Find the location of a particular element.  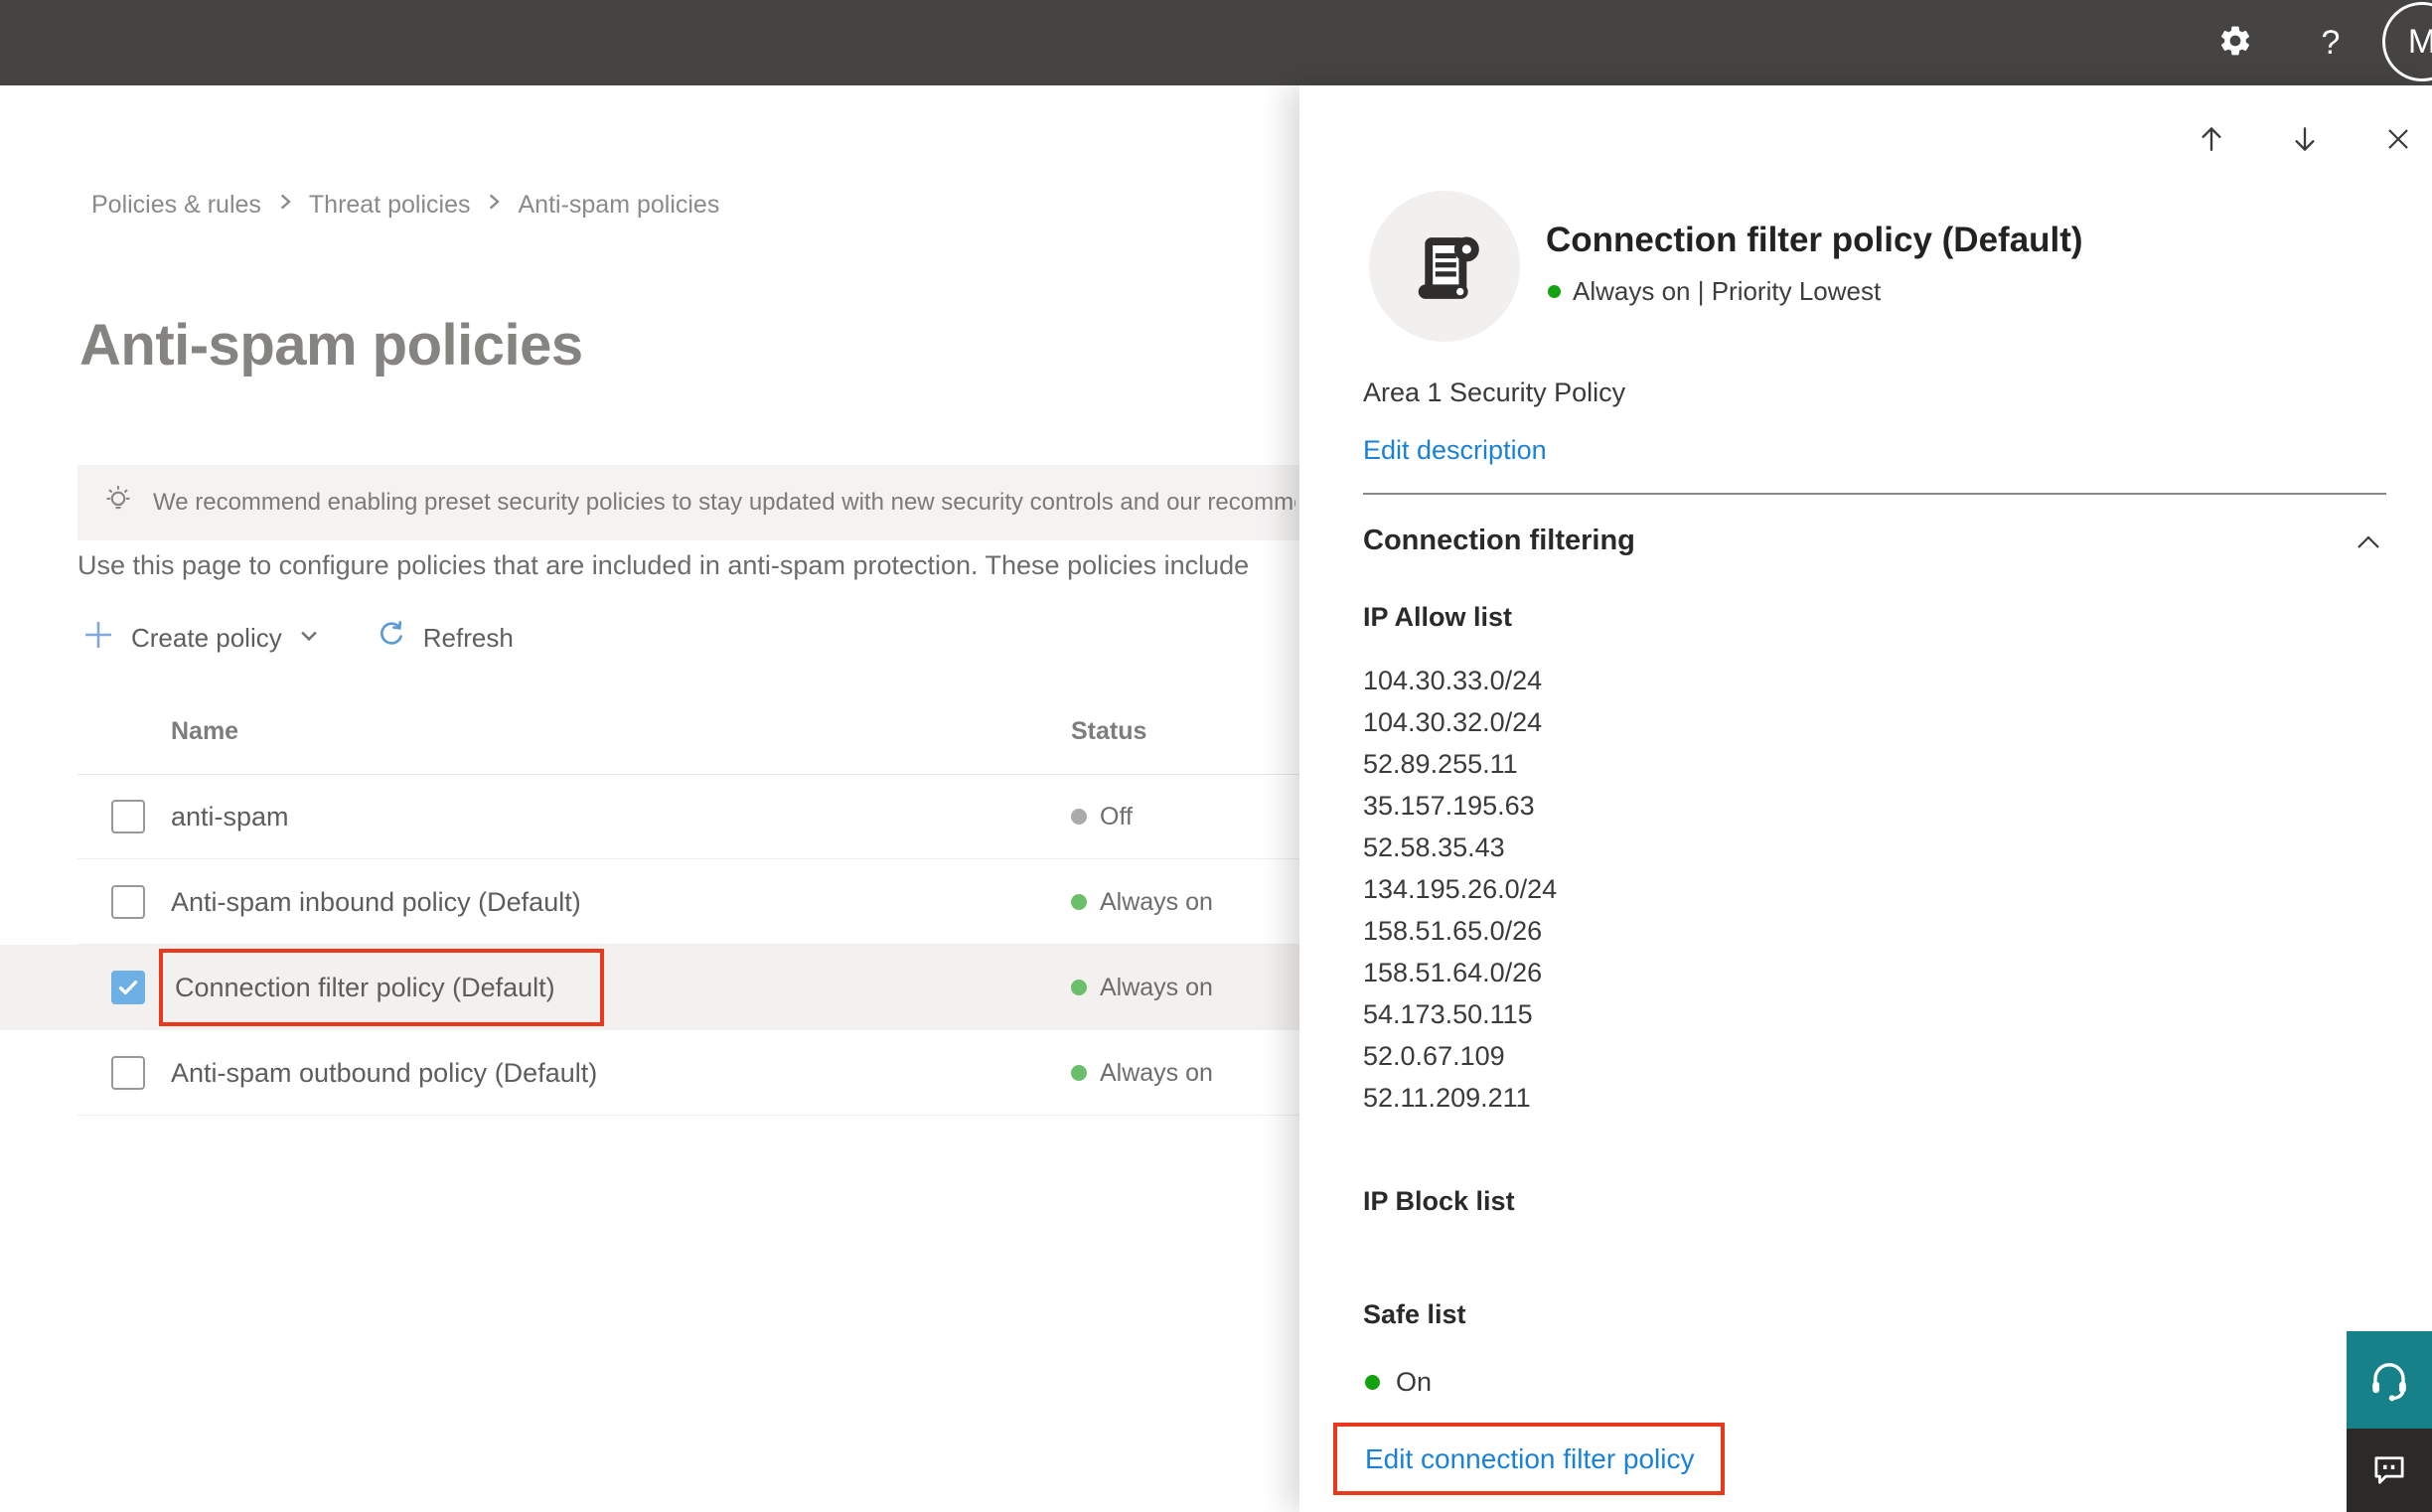

check-icon is located at coordinates (128, 987).